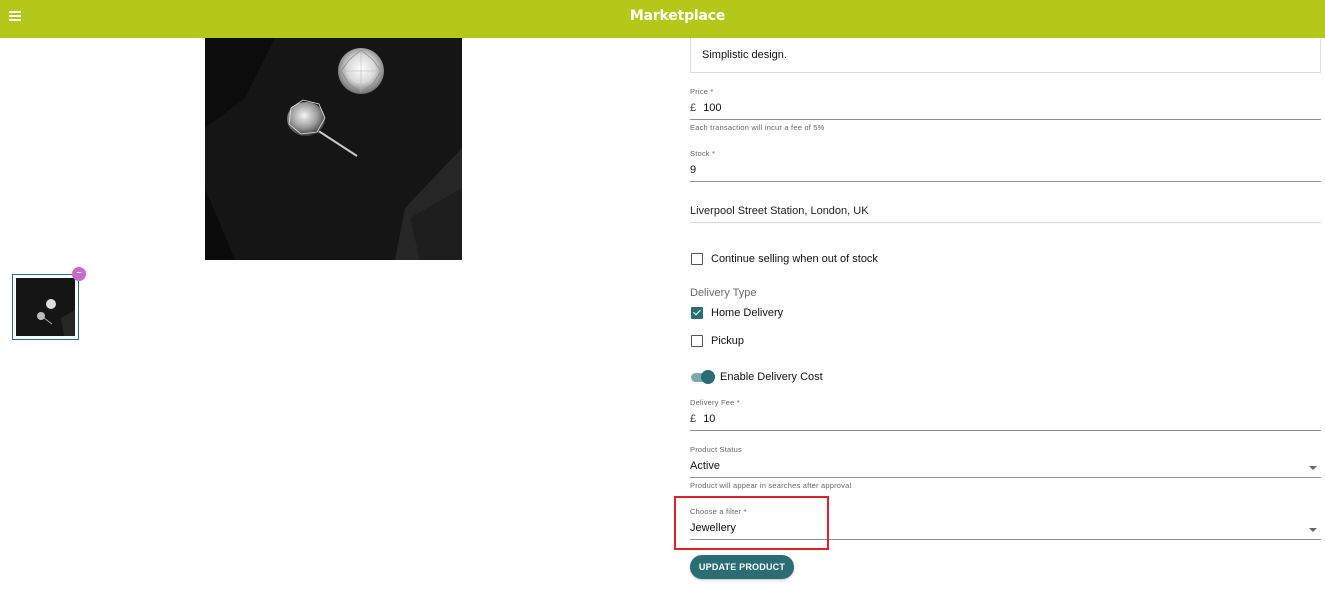 Image resolution: width=1325 pixels, height=589 pixels. What do you see at coordinates (79, 274) in the screenshot?
I see `remove-image-icon: −` at bounding box center [79, 274].